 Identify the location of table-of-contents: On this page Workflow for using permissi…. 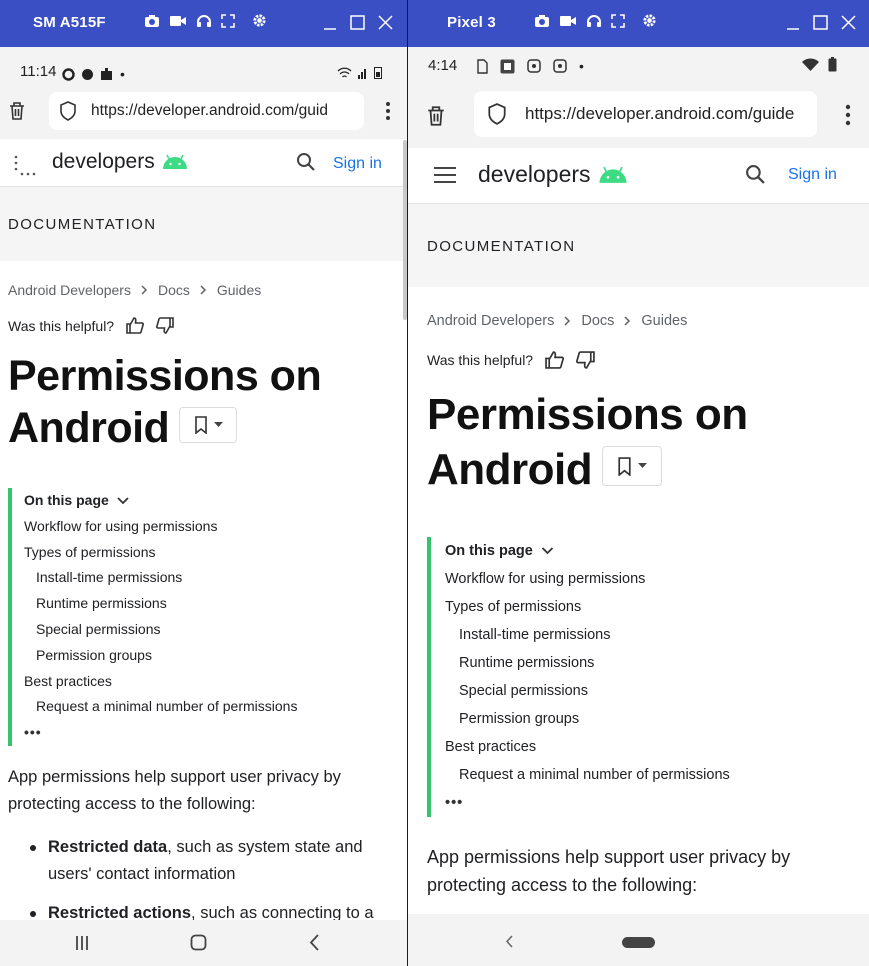
(203, 617).